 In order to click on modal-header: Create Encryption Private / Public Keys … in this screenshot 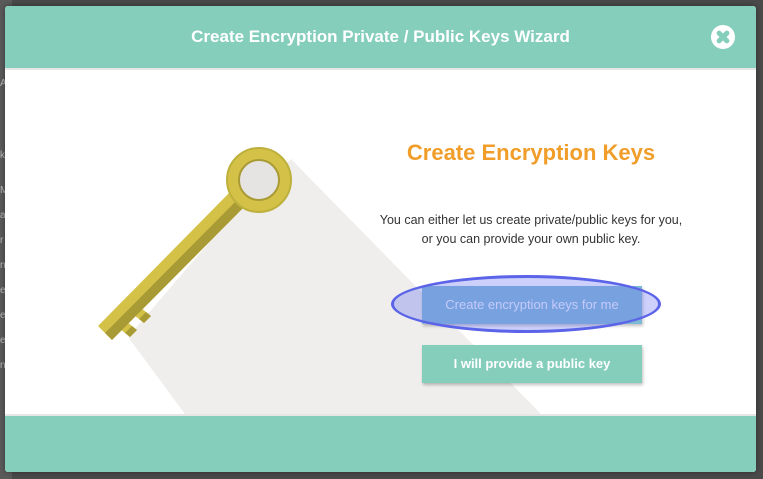, I will do `click(380, 38)`.